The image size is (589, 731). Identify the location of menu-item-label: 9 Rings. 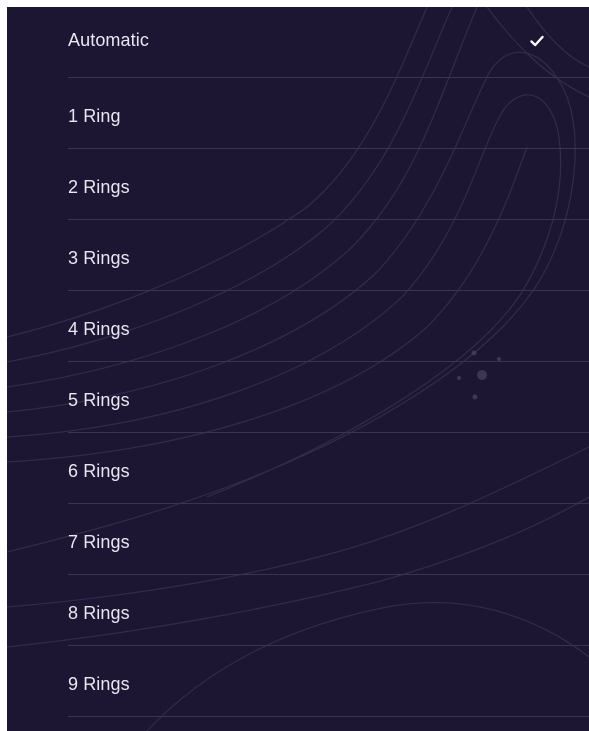
(99, 684).